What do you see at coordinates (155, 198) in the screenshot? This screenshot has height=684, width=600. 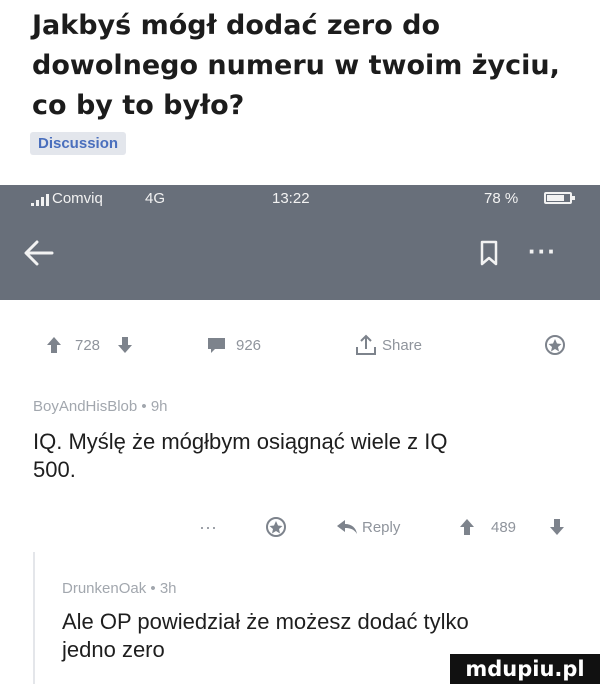 I see `network-label: 4G` at bounding box center [155, 198].